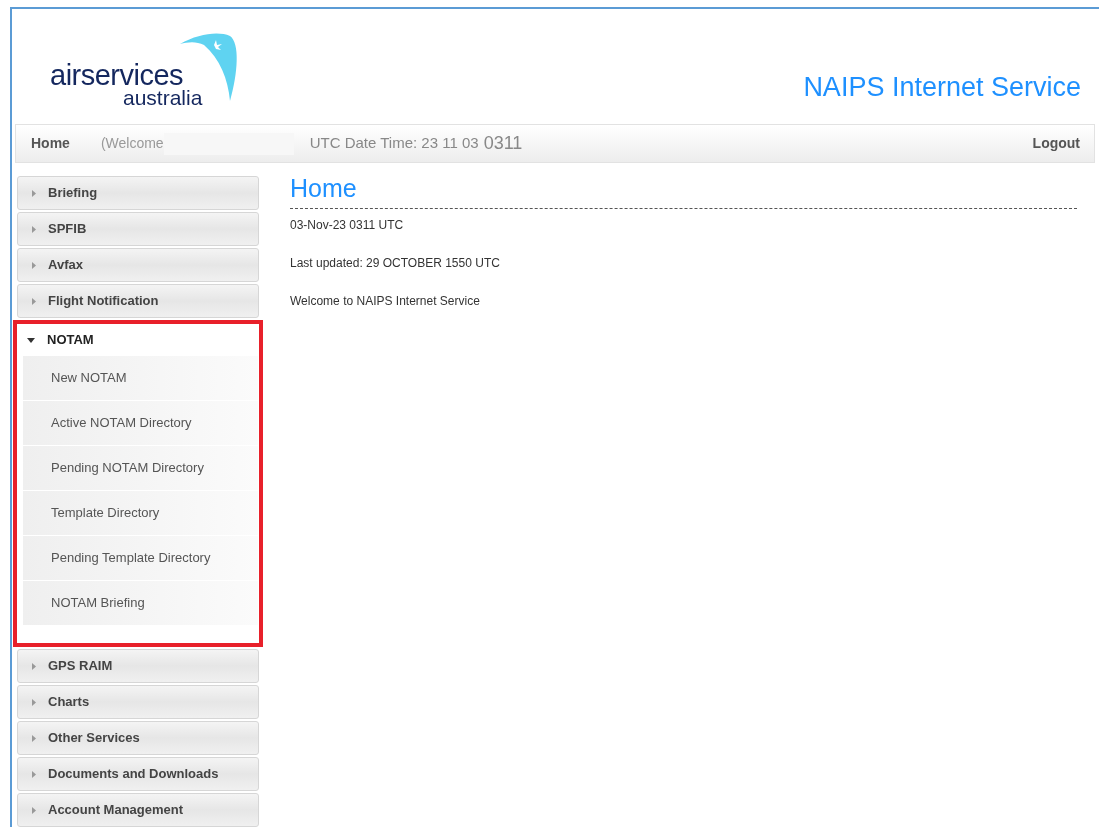 The width and height of the screenshot is (1099, 827). I want to click on menu-header: Flight Notification, so click(138, 301).